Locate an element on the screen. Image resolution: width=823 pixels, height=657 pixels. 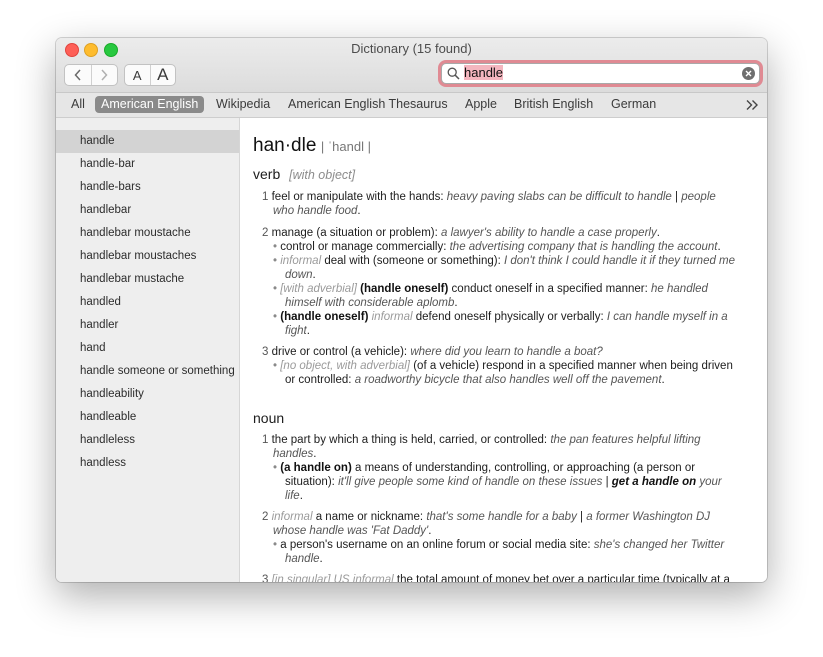
sidebar-item-handlebar: handlebar is located at coordinates (147, 210).